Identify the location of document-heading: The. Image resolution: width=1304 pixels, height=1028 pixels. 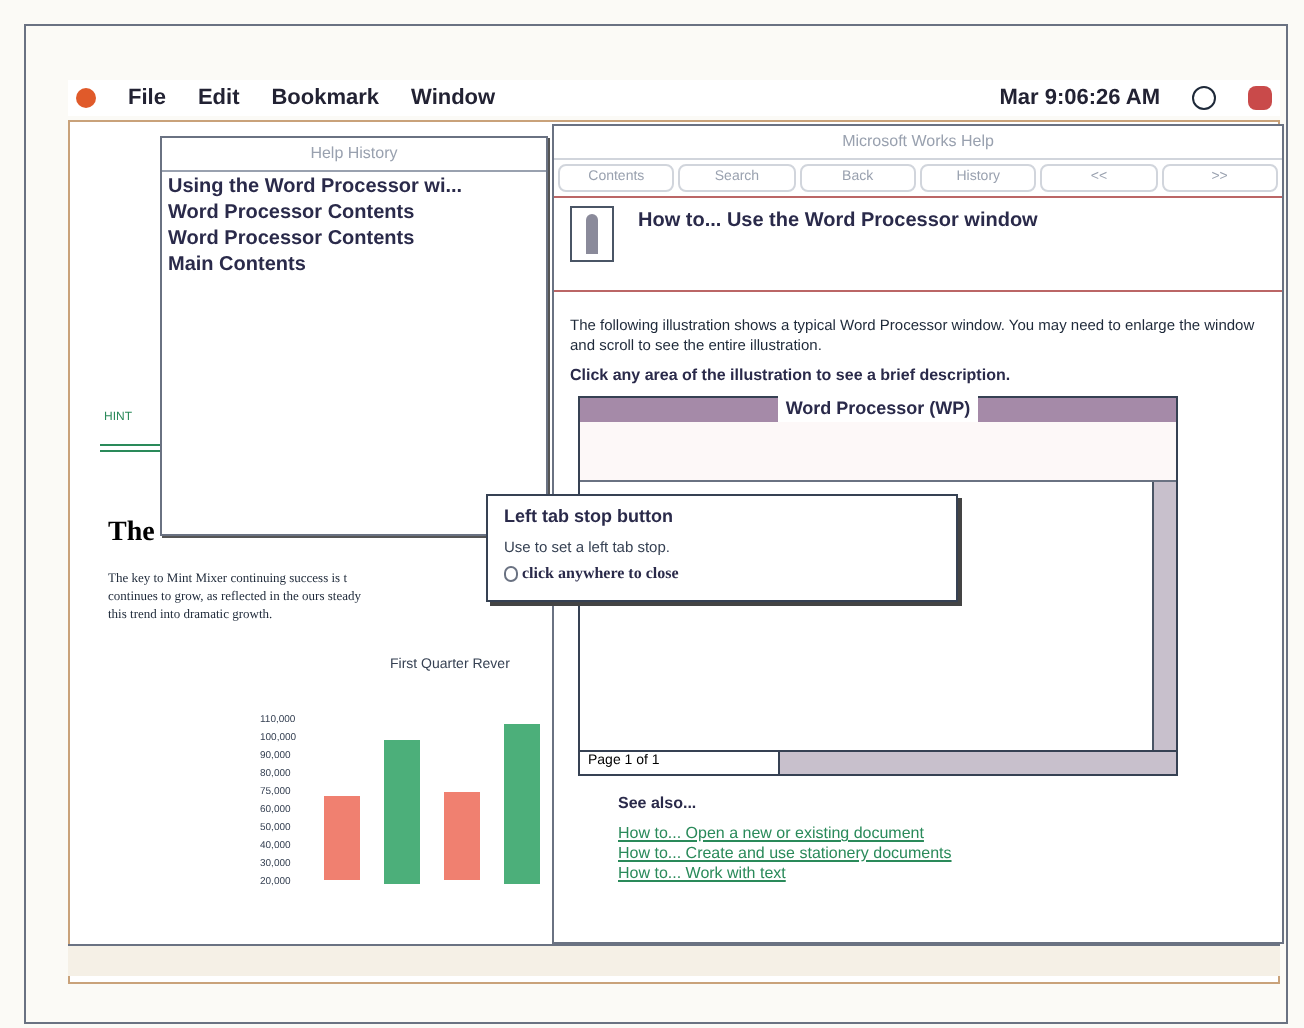
(131, 534).